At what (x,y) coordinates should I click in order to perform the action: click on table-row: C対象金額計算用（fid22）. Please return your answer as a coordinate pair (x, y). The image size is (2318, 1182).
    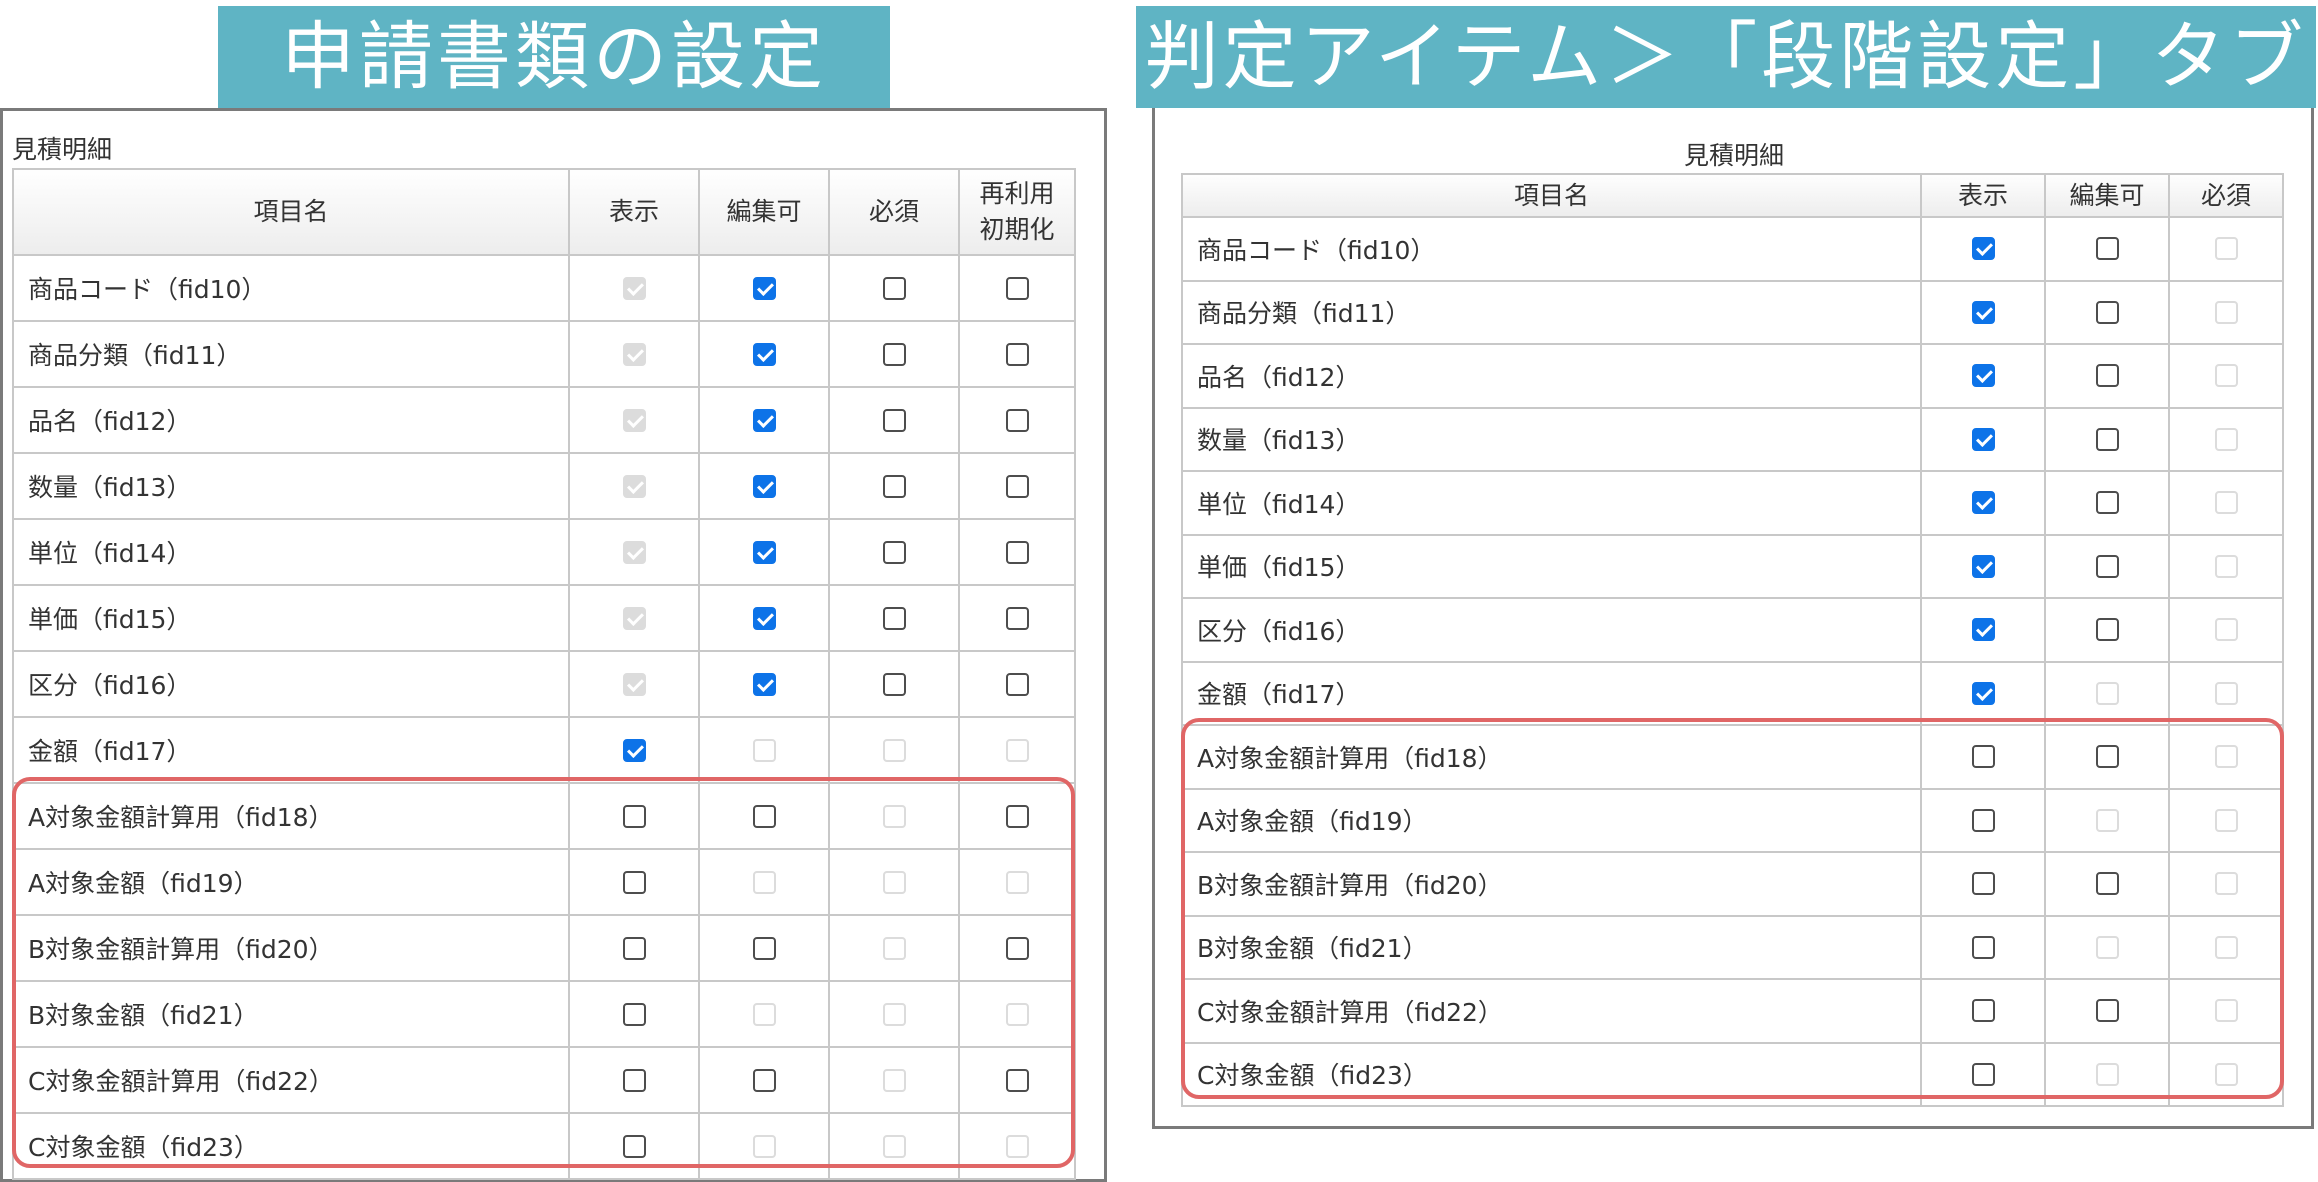
    Looking at the image, I should click on (544, 1081).